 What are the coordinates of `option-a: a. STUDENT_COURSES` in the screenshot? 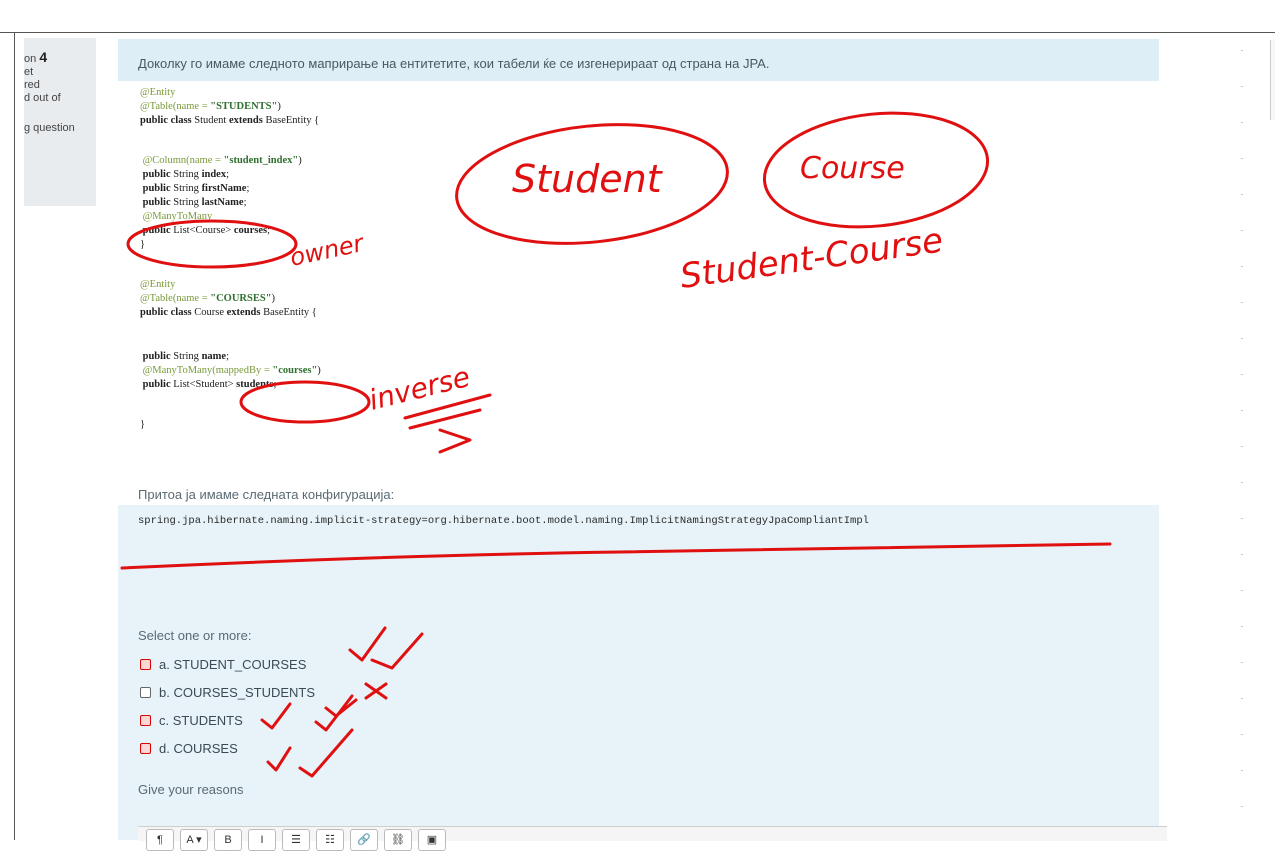 It's located at (223, 664).